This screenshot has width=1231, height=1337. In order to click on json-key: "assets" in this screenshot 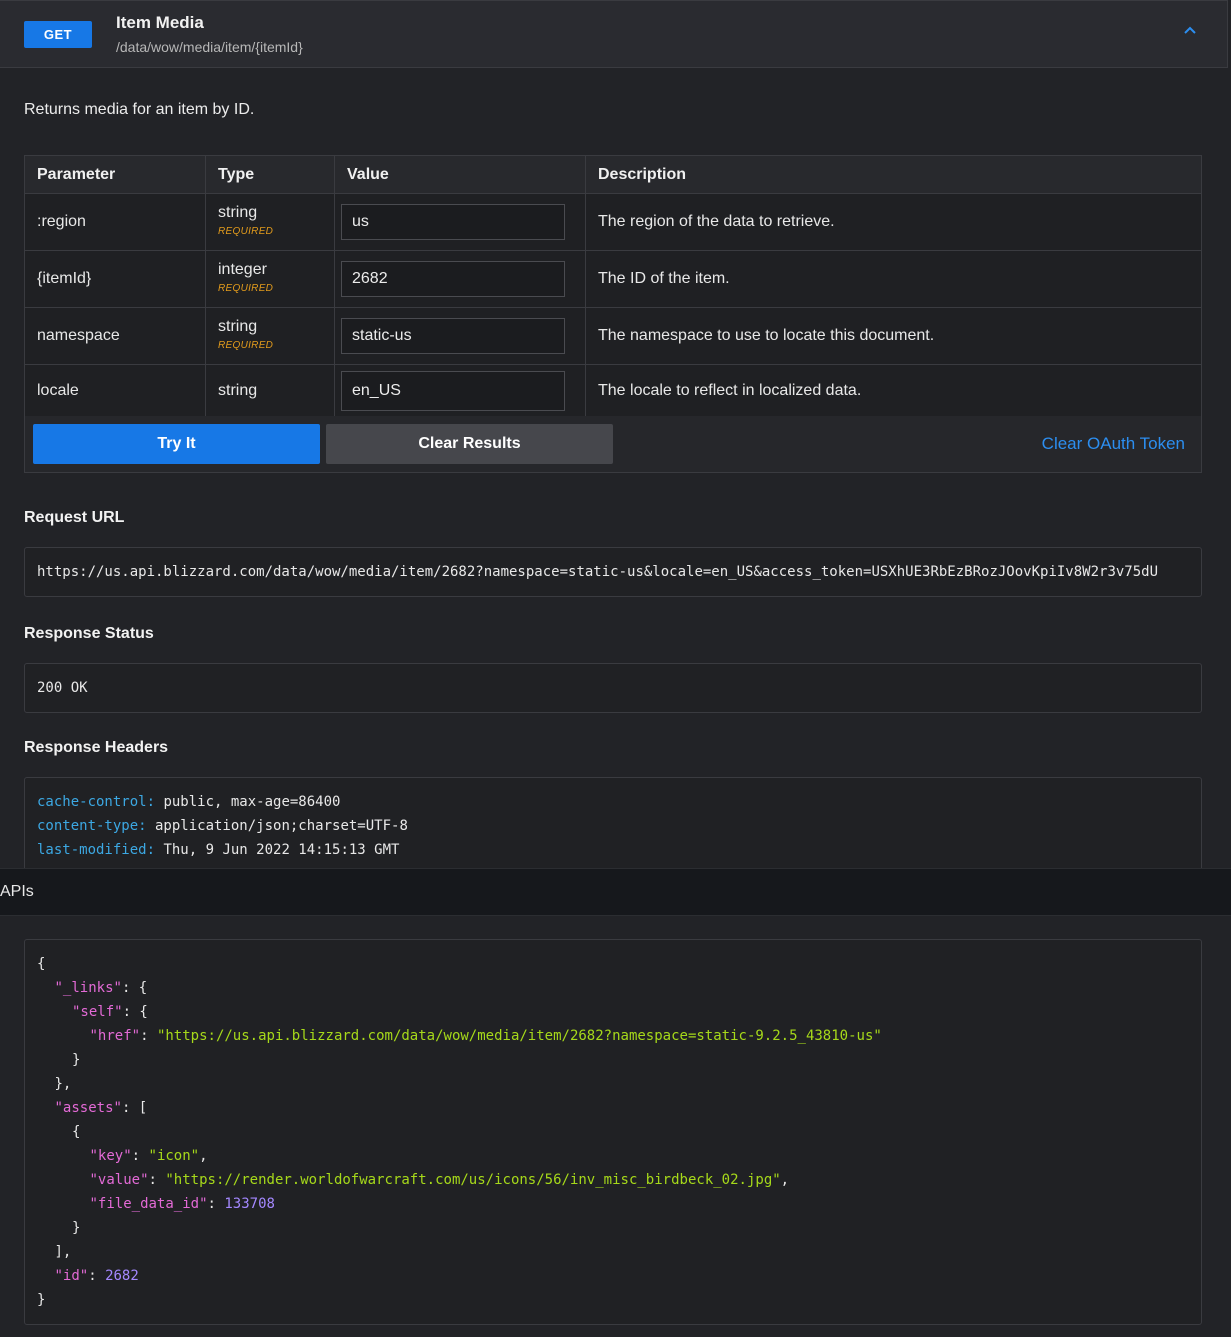, I will do `click(88, 1108)`.